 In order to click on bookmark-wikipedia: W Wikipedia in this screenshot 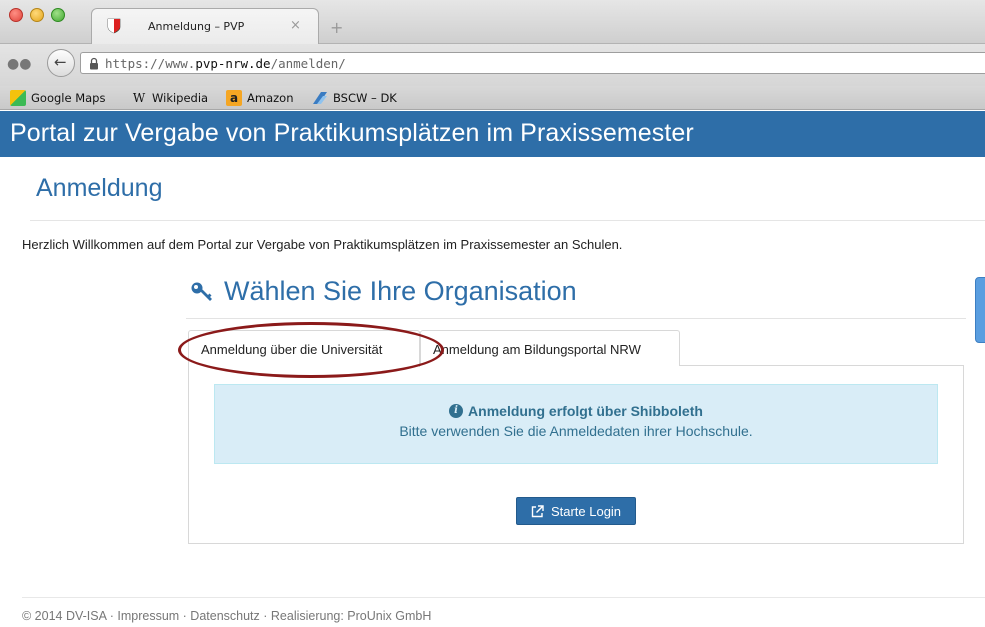, I will do `click(169, 98)`.